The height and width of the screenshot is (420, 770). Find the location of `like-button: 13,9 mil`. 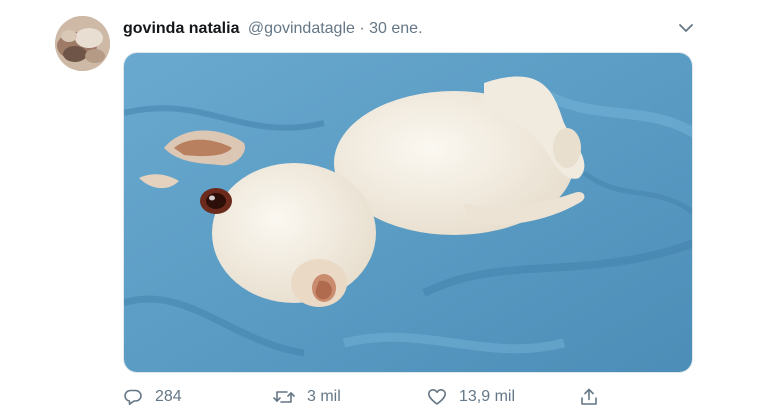

like-button: 13,9 mil is located at coordinates (471, 397).